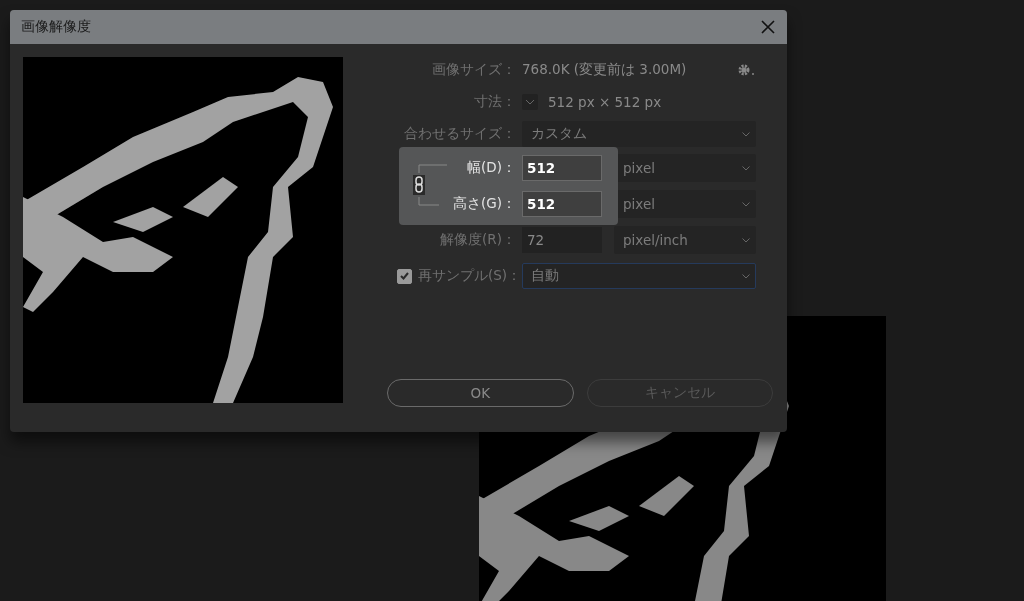  I want to click on field-label: 画像サイズ：, so click(474, 70).